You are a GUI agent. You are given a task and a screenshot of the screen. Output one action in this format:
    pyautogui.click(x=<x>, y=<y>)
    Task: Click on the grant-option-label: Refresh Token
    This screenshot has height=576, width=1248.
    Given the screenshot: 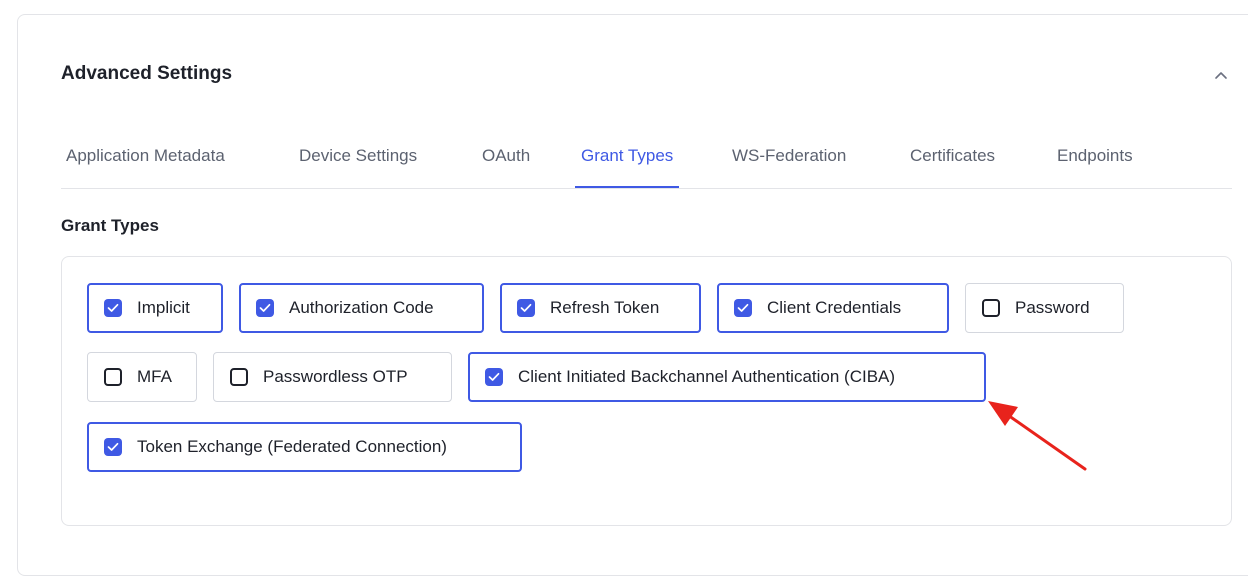 What is the action you would take?
    pyautogui.click(x=605, y=307)
    